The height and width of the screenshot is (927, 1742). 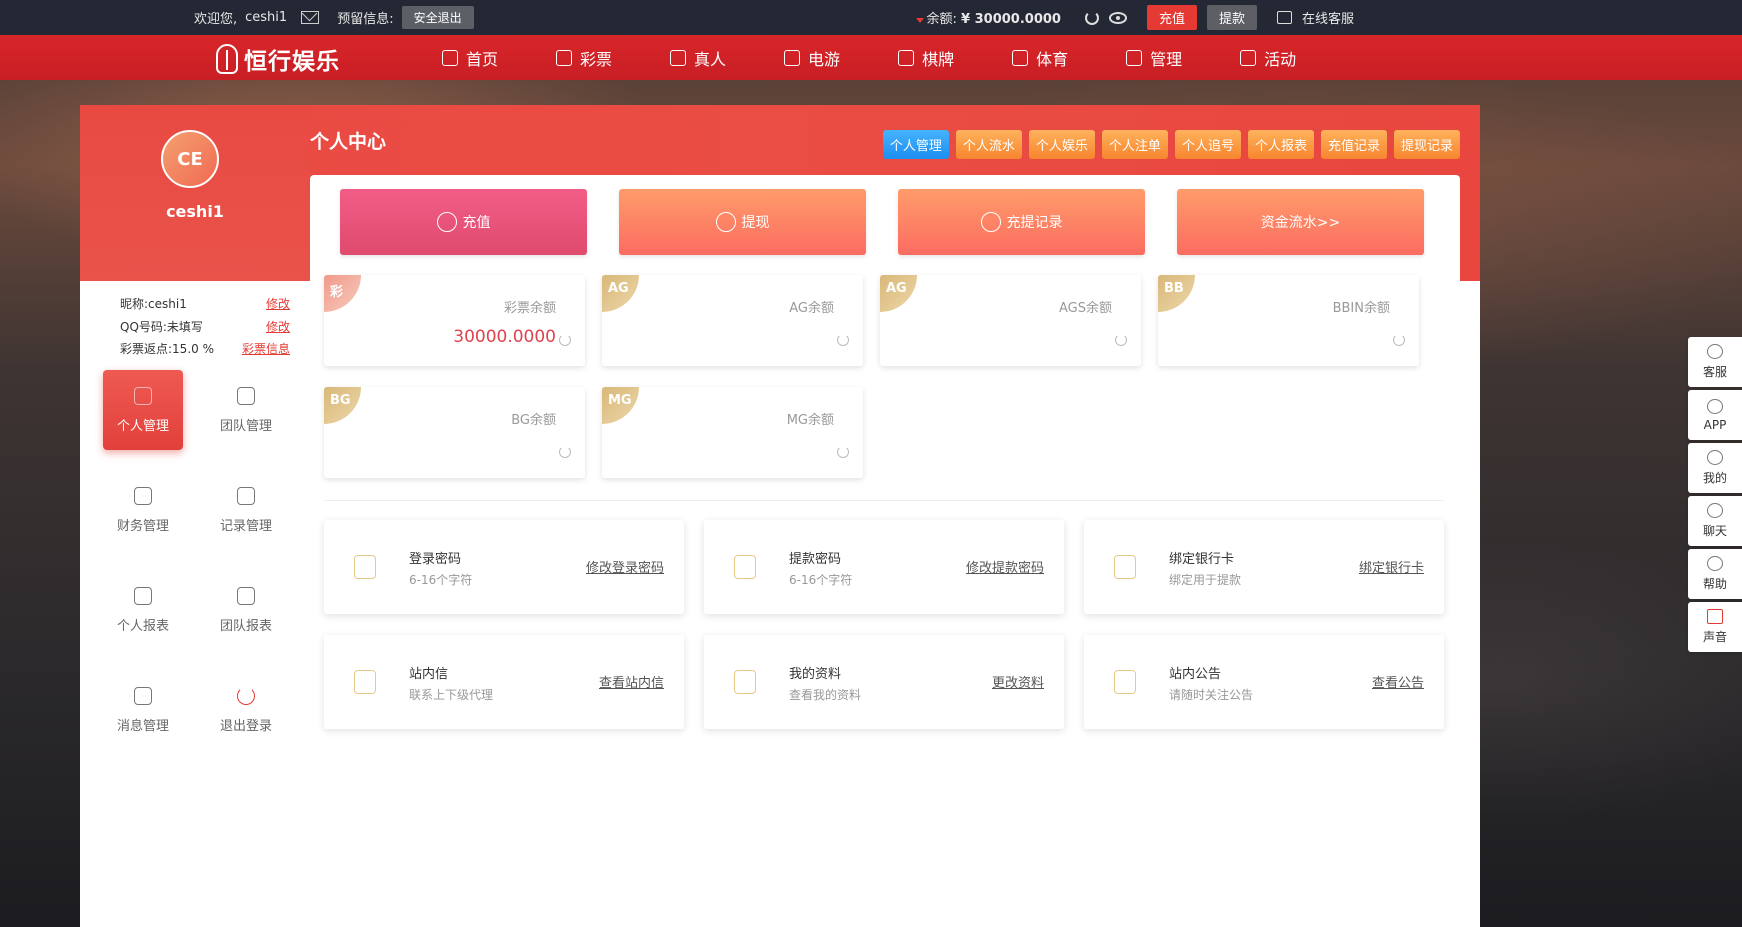 I want to click on float-sound: 声音, so click(x=1715, y=627).